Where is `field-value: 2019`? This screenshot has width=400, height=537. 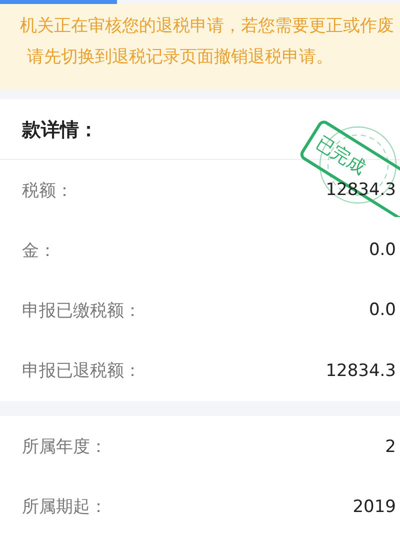 field-value: 2019 is located at coordinates (374, 506).